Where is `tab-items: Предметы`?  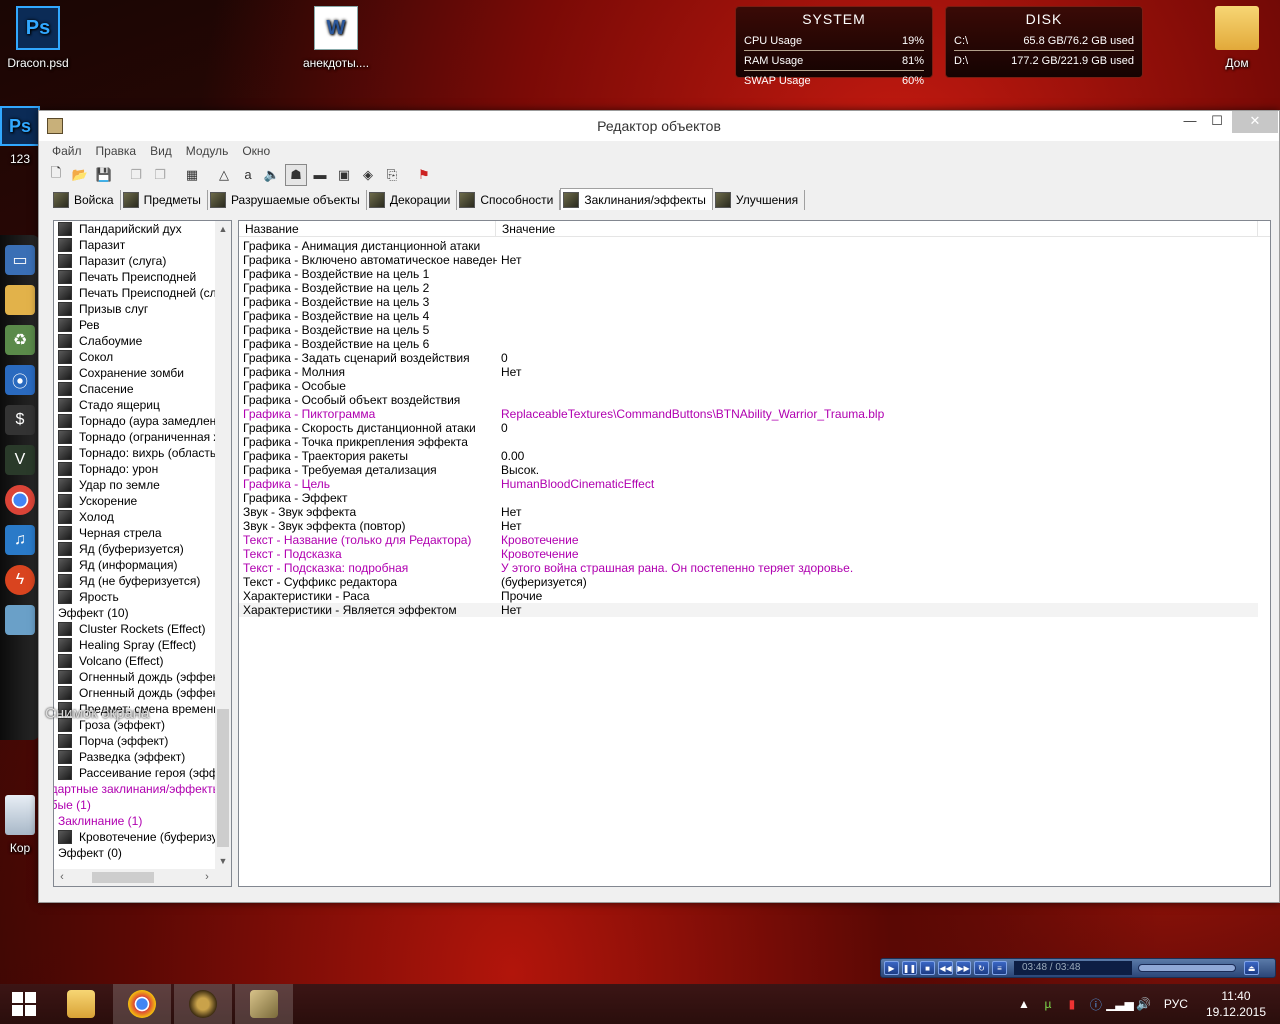
tab-items: Предметы is located at coordinates (164, 200).